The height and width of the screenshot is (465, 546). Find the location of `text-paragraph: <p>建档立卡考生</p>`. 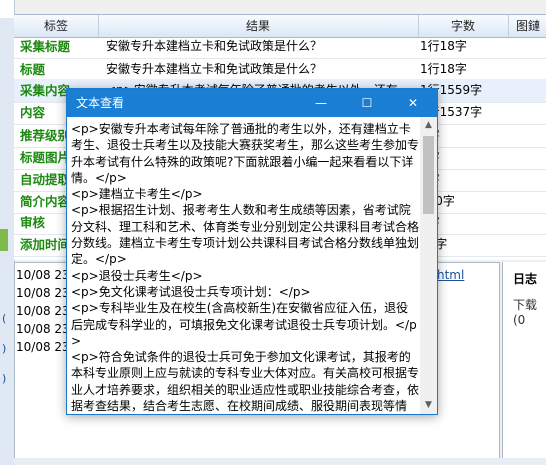

text-paragraph: <p>建档立卡考生</p> is located at coordinates (137, 194).